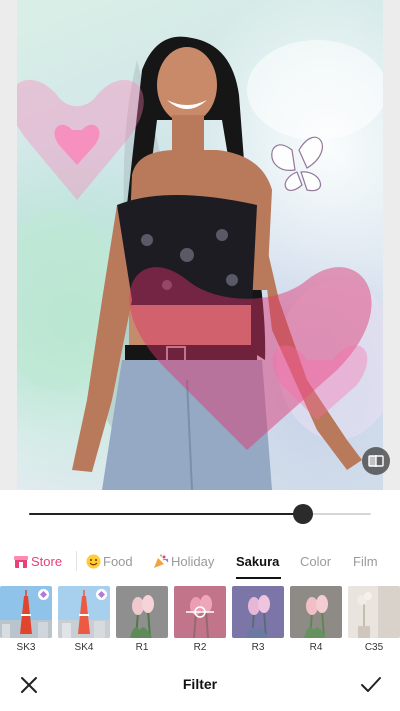 The image size is (400, 711). What do you see at coordinates (26, 612) in the screenshot?
I see `filter-thumb-sk3` at bounding box center [26, 612].